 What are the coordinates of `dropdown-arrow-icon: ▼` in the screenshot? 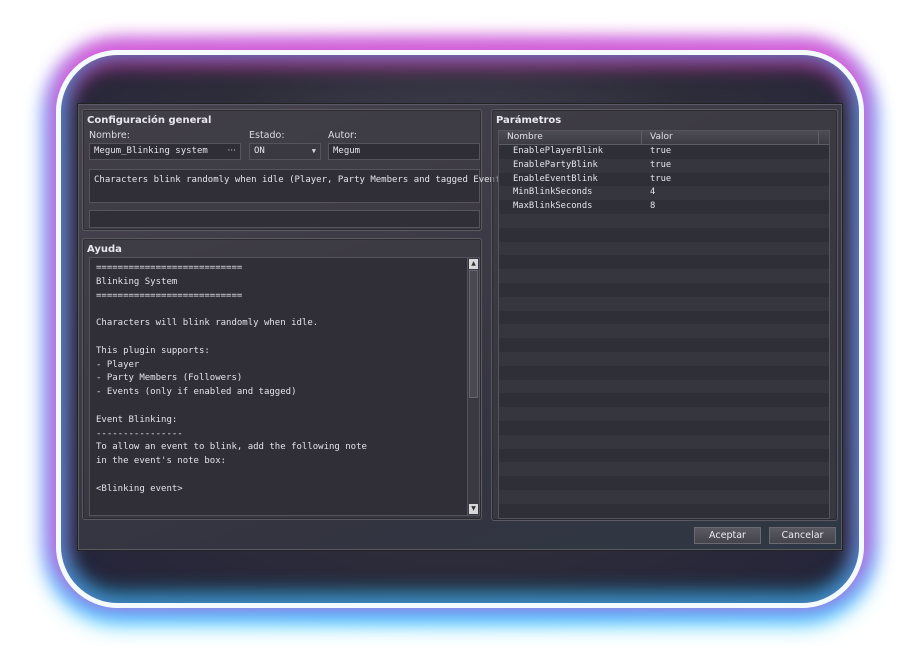 It's located at (313, 151).